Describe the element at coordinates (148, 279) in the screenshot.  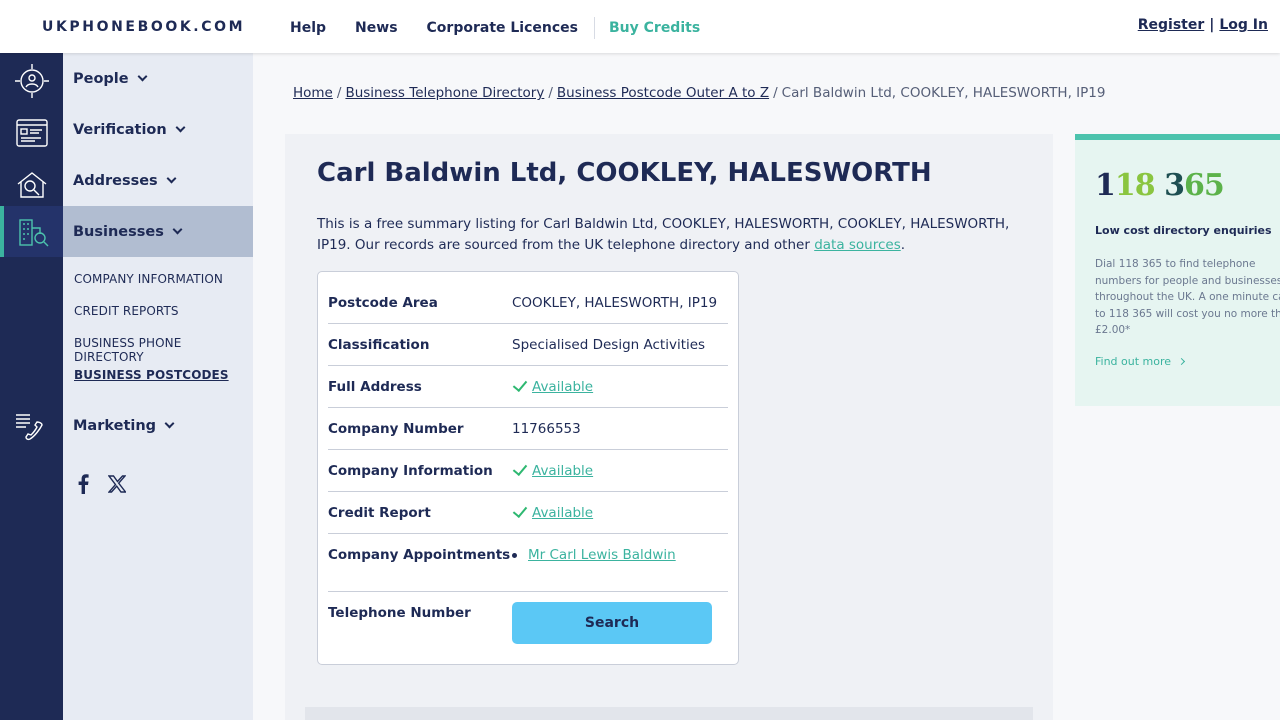
I see `submenu-company-information: COMPANY INFORMATION` at that location.